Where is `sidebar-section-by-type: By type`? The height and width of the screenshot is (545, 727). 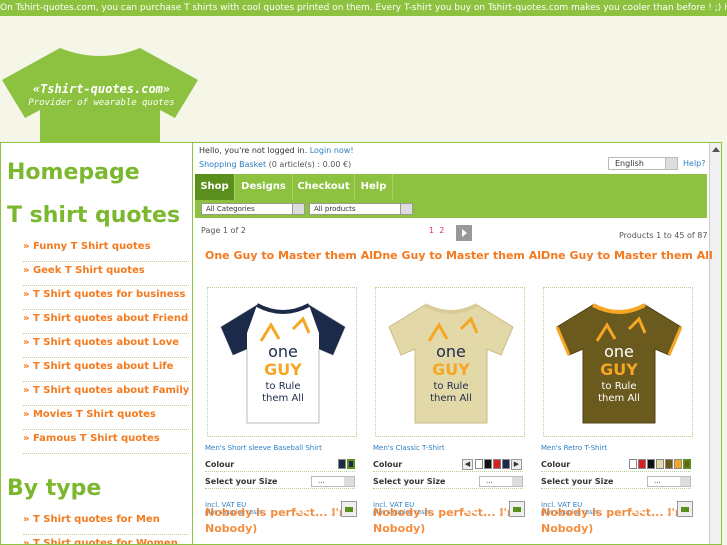 sidebar-section-by-type: By type is located at coordinates (54, 488).